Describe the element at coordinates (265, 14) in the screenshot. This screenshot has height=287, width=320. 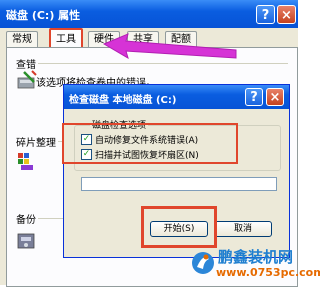
I see `help-button: ?` at that location.